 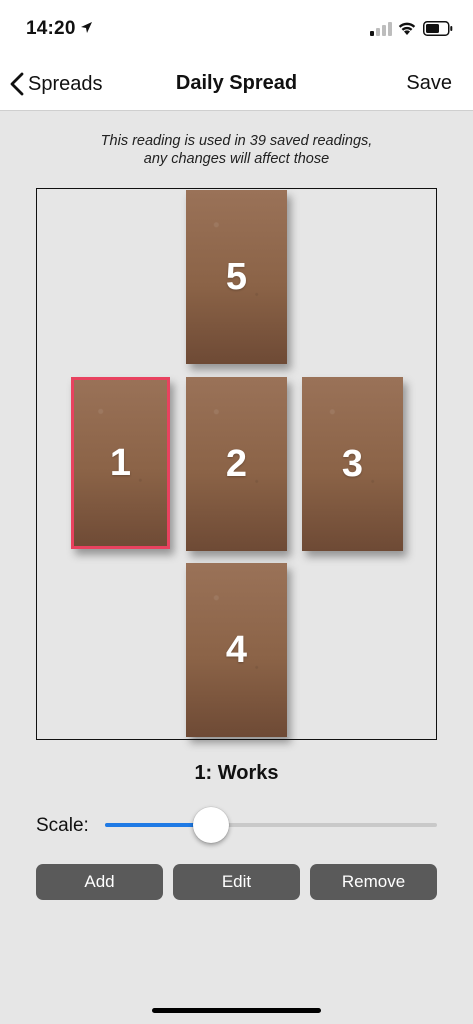 What do you see at coordinates (236, 882) in the screenshot?
I see `edit-button: Edit` at bounding box center [236, 882].